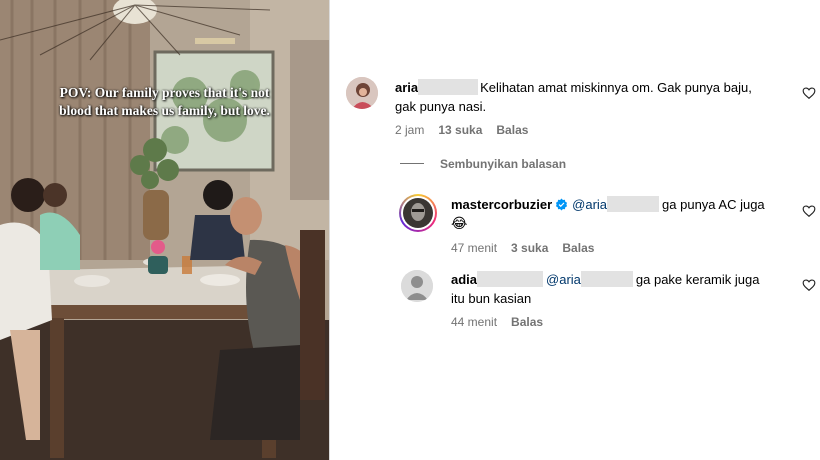 The width and height of the screenshot is (820, 460). I want to click on comment-meta: 2 jam 13 suka Balas, so click(468, 130).